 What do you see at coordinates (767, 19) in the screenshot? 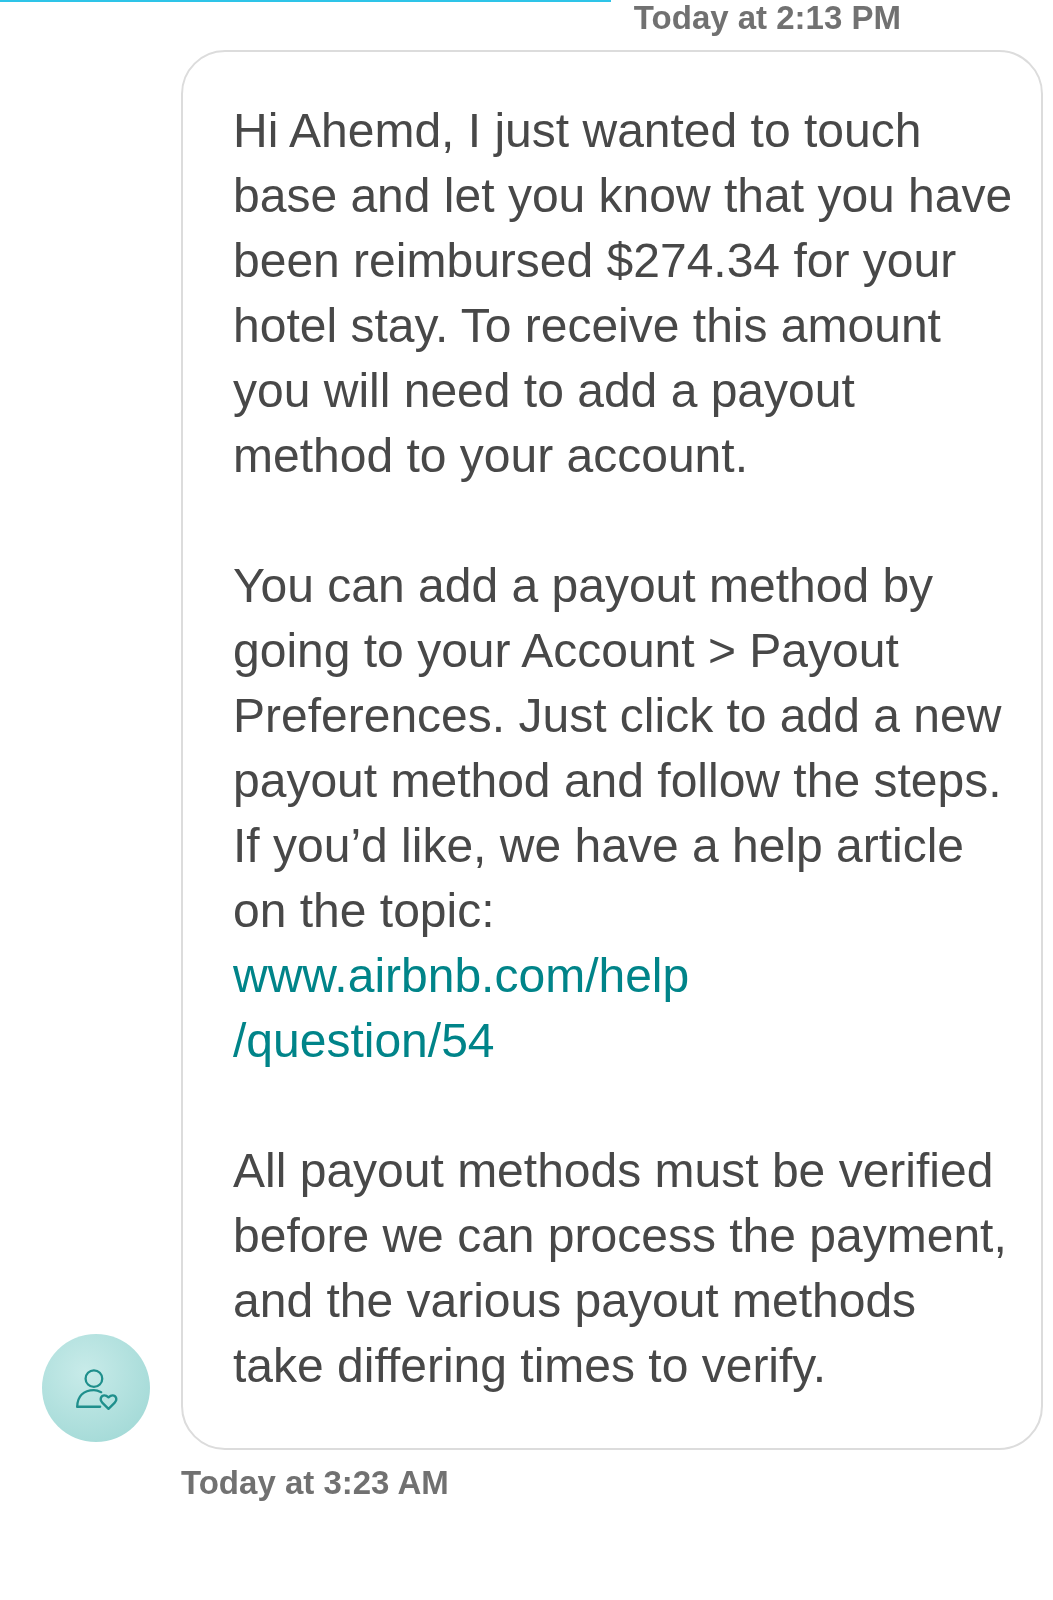
I see `message-timestamp: Today at 2:13 PM` at bounding box center [767, 19].